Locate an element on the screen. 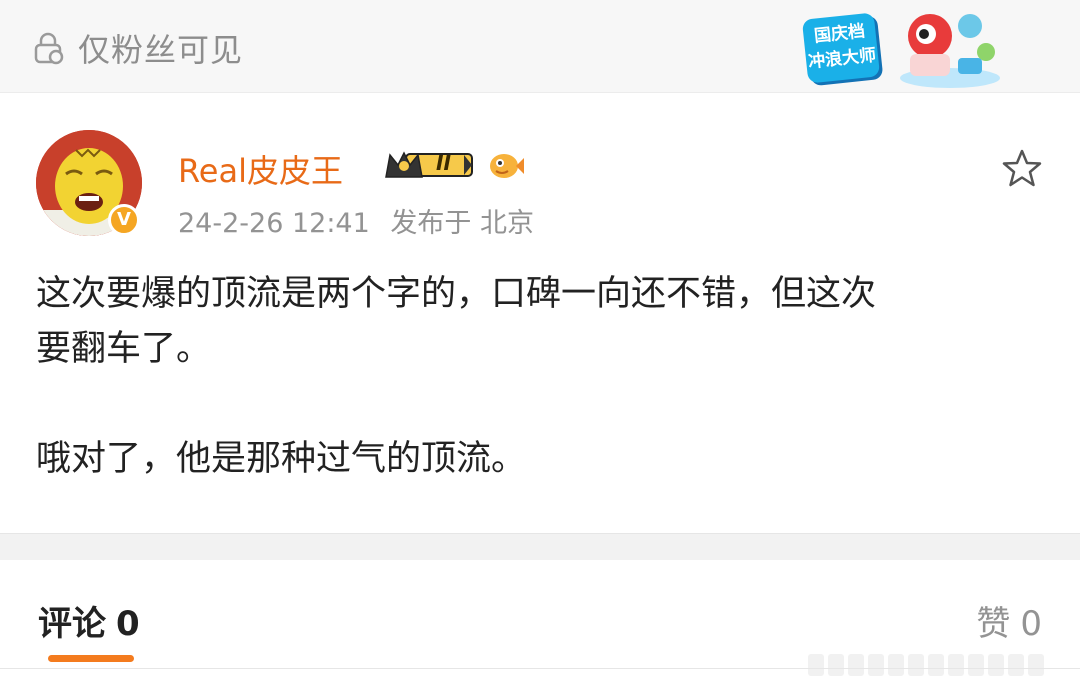 The width and height of the screenshot is (1080, 691). tab-comments-count: 0 is located at coordinates (128, 624).